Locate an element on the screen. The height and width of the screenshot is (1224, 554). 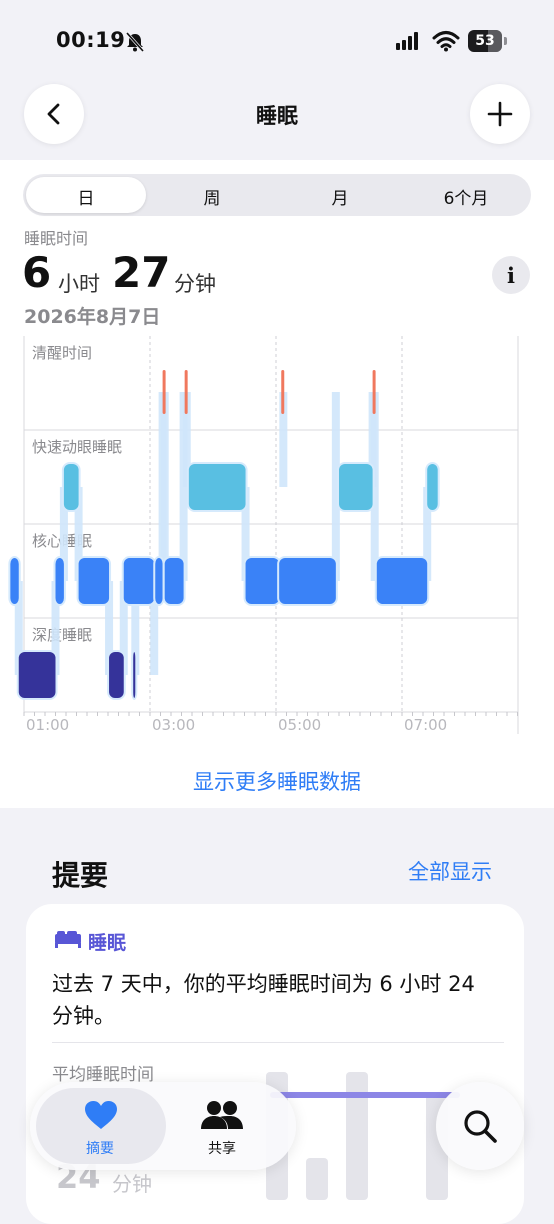
plus-icon is located at coordinates (500, 114).